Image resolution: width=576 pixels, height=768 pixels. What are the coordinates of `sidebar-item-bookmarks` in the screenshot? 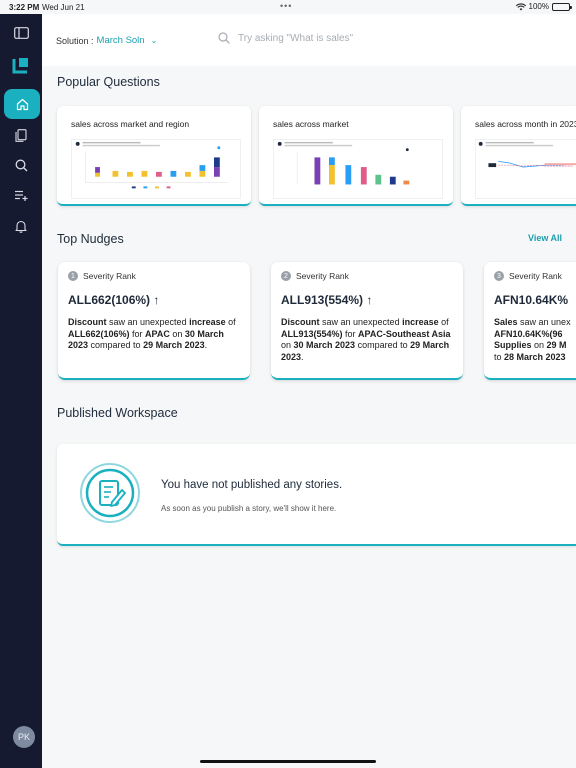 It's located at (21, 135).